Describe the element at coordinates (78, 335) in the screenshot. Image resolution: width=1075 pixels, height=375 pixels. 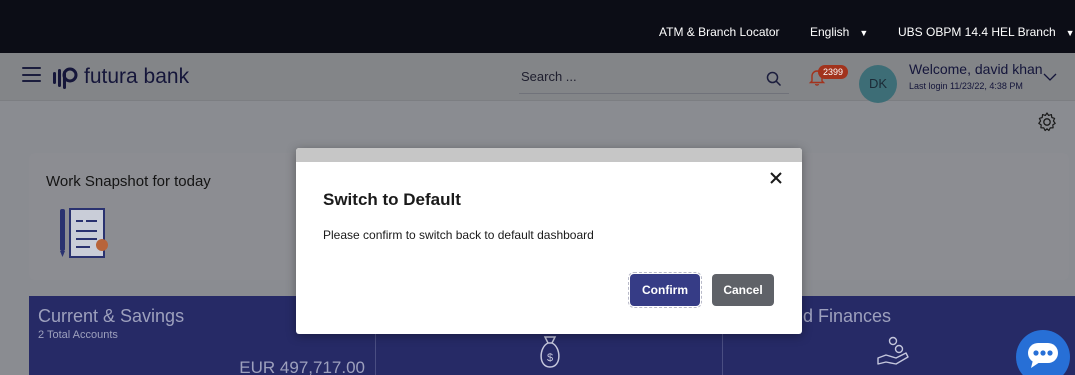
I see `total-accounts-text: 2 Total Accounts` at that location.